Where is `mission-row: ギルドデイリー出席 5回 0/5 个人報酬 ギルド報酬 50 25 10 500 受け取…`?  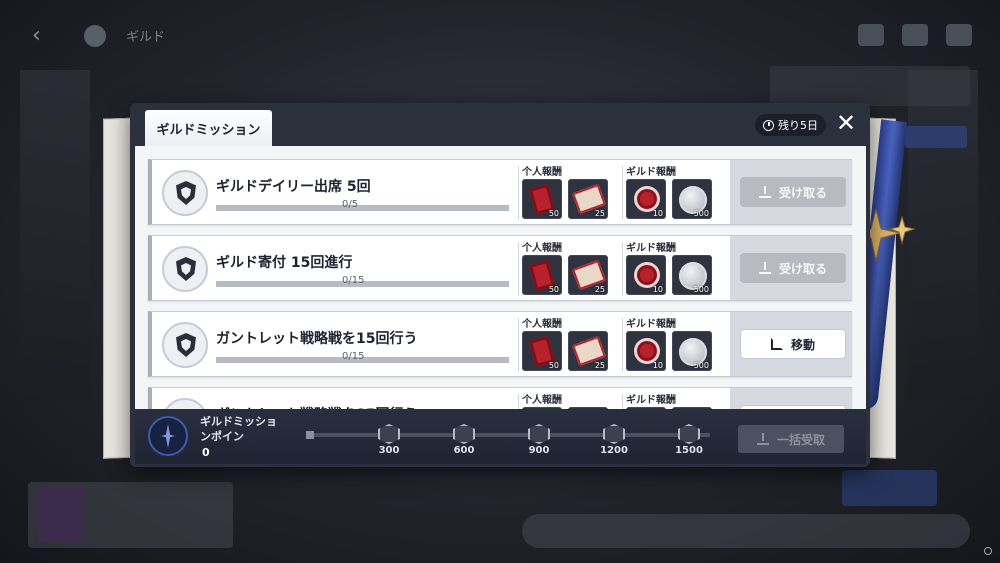
mission-row: ギルドデイリー出席 5回 0/5 个人報酬 ギルド報酬 50 25 10 500 受け取… is located at coordinates (500, 192).